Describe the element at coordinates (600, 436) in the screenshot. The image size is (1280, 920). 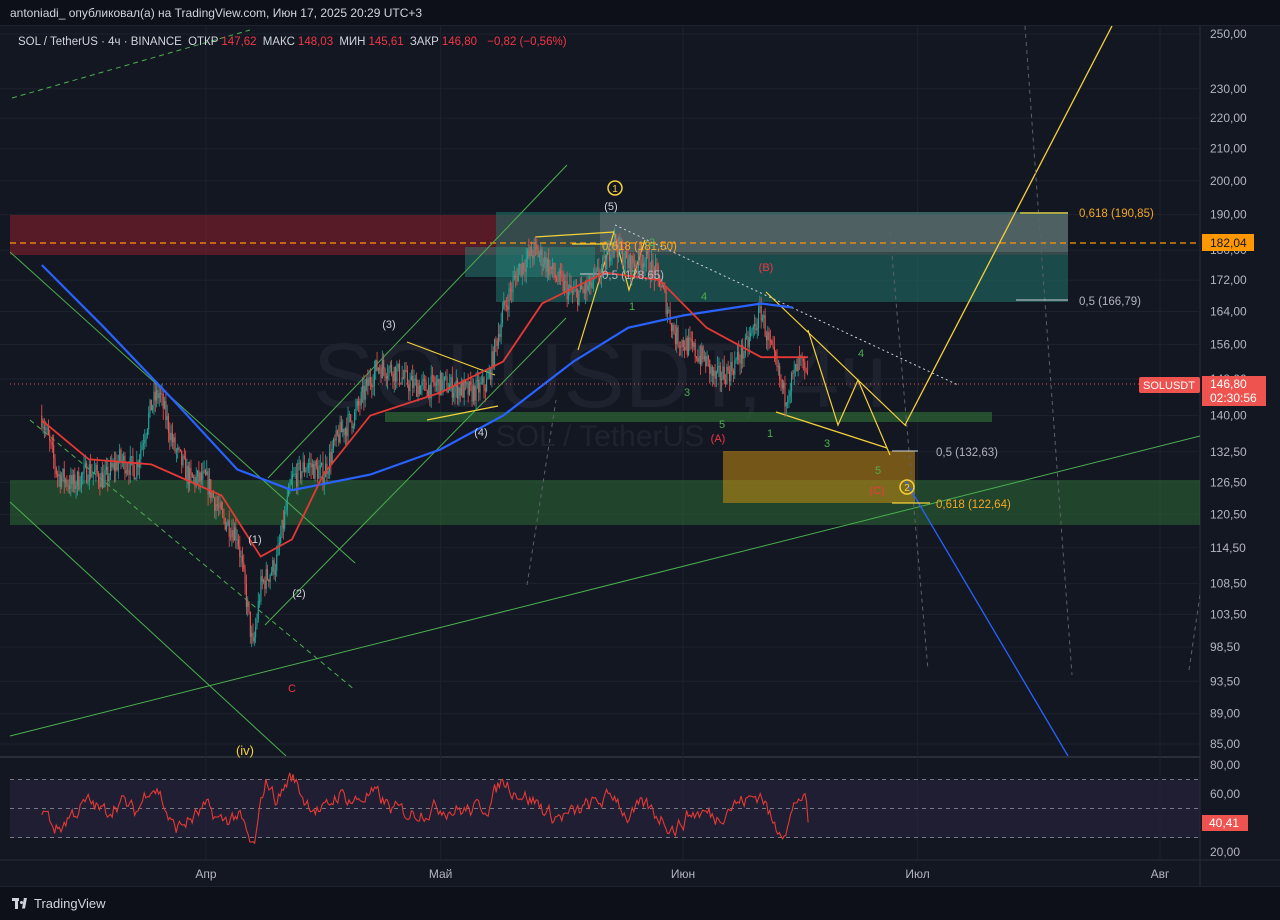
I see `watermark-name: SOL / TetherUS` at that location.